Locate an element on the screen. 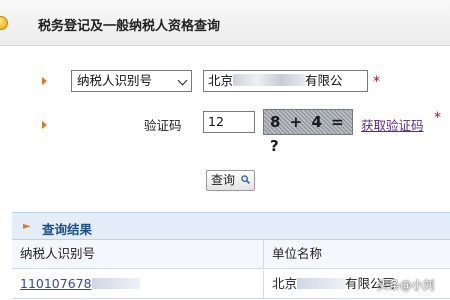 This screenshot has width=450, height=300. search-icon is located at coordinates (245, 179).